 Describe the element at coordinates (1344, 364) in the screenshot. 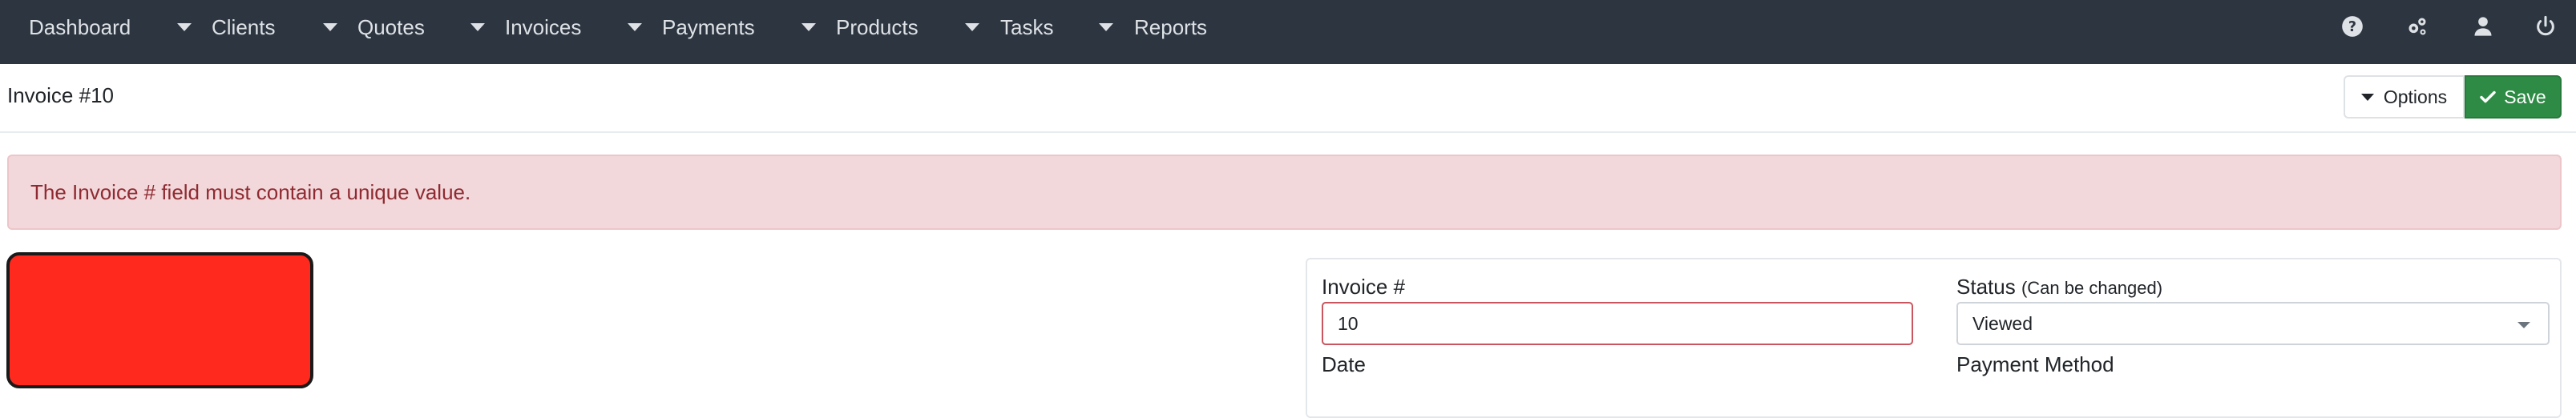

I see `date-label: Date` at that location.